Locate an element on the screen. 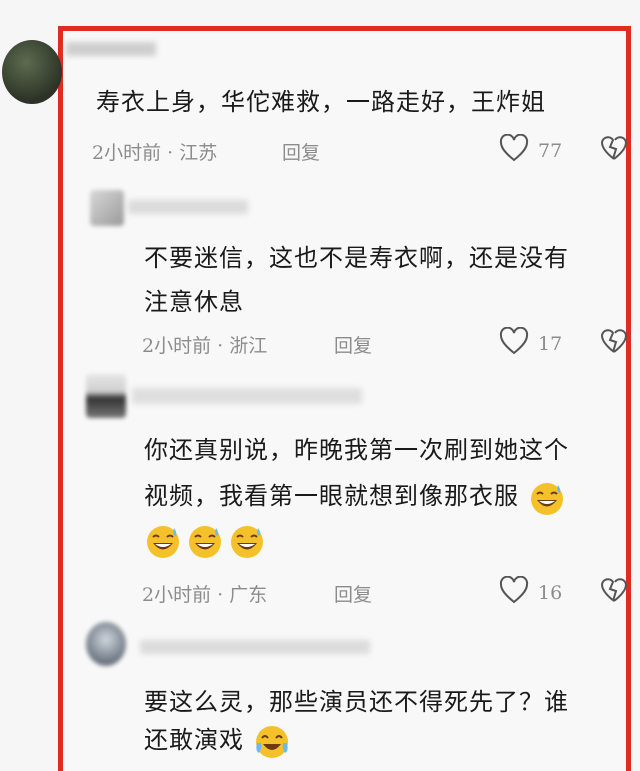 The height and width of the screenshot is (771, 640). comment-text: 寿衣上身，华佗难救，一路走好，王炸姐 is located at coordinates (321, 102).